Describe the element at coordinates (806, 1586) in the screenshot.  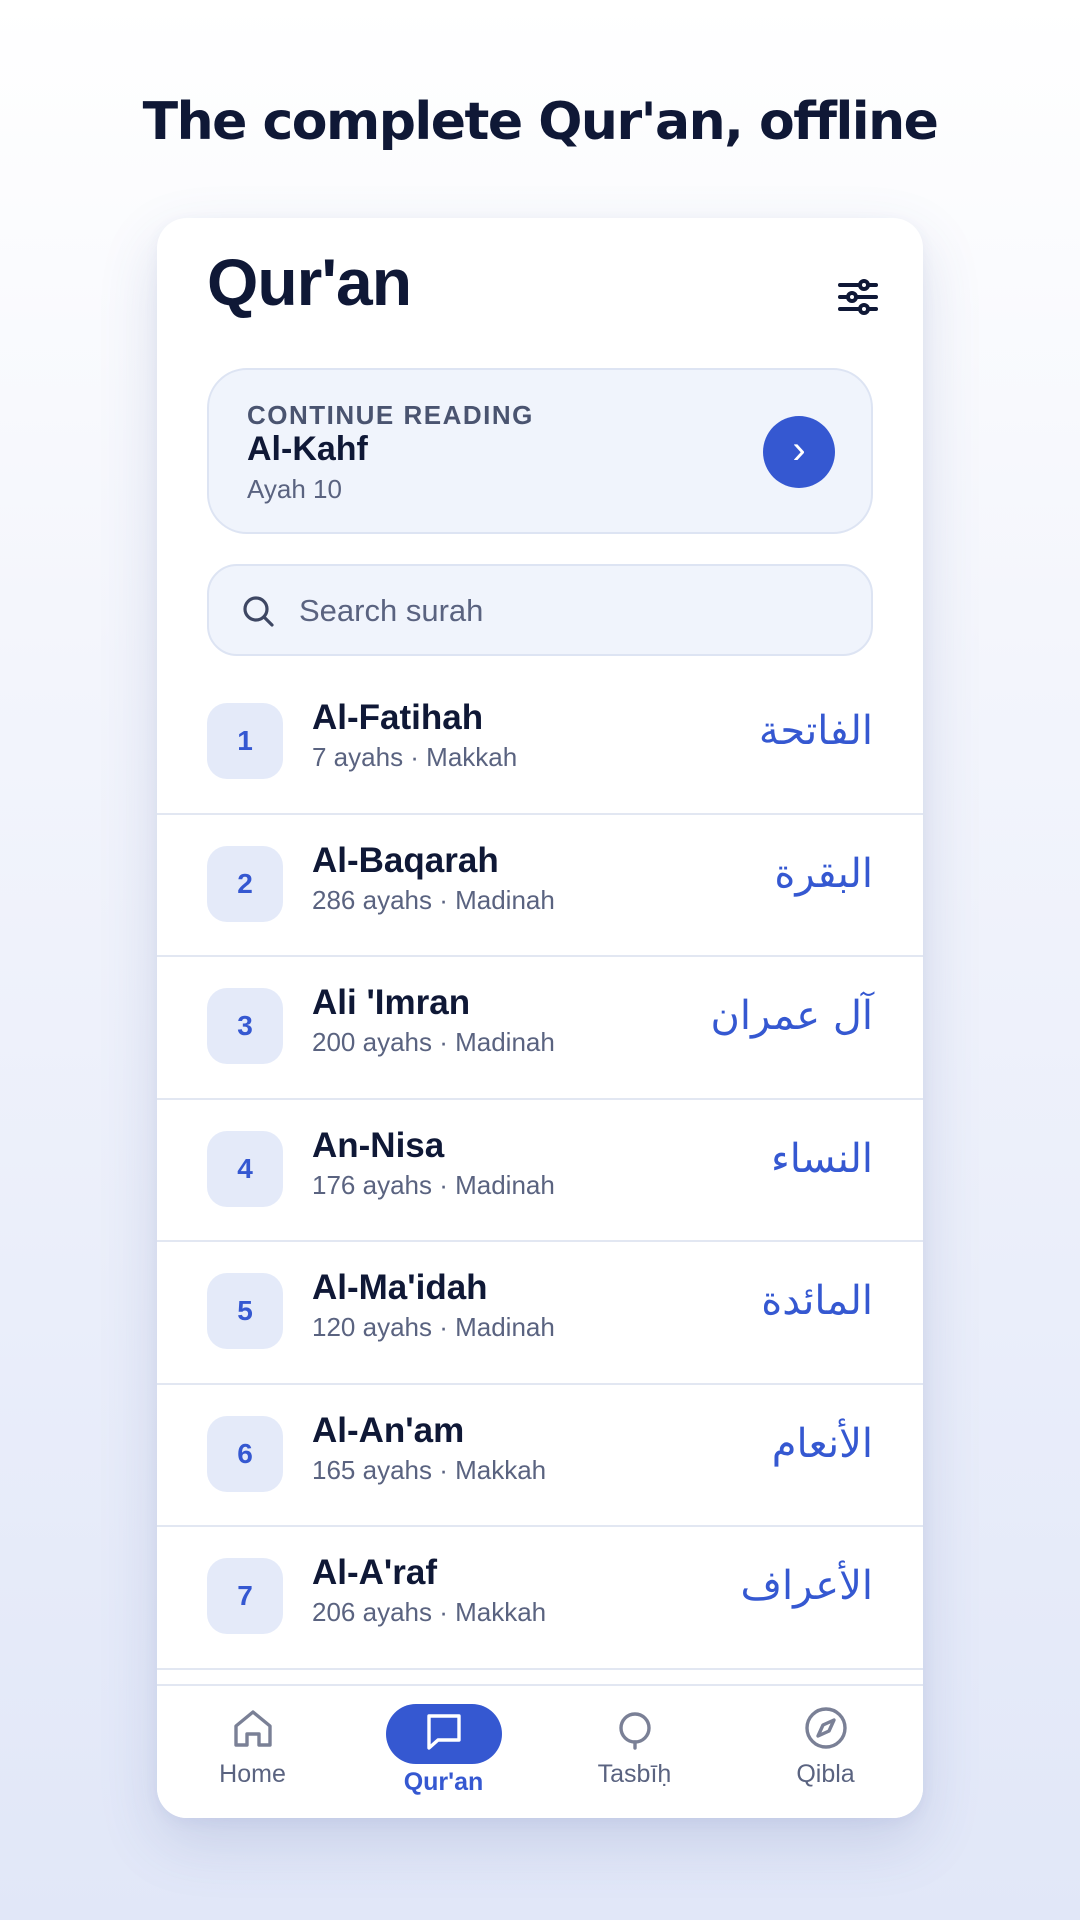
I see `surah-arabic-name: الأعراف` at that location.